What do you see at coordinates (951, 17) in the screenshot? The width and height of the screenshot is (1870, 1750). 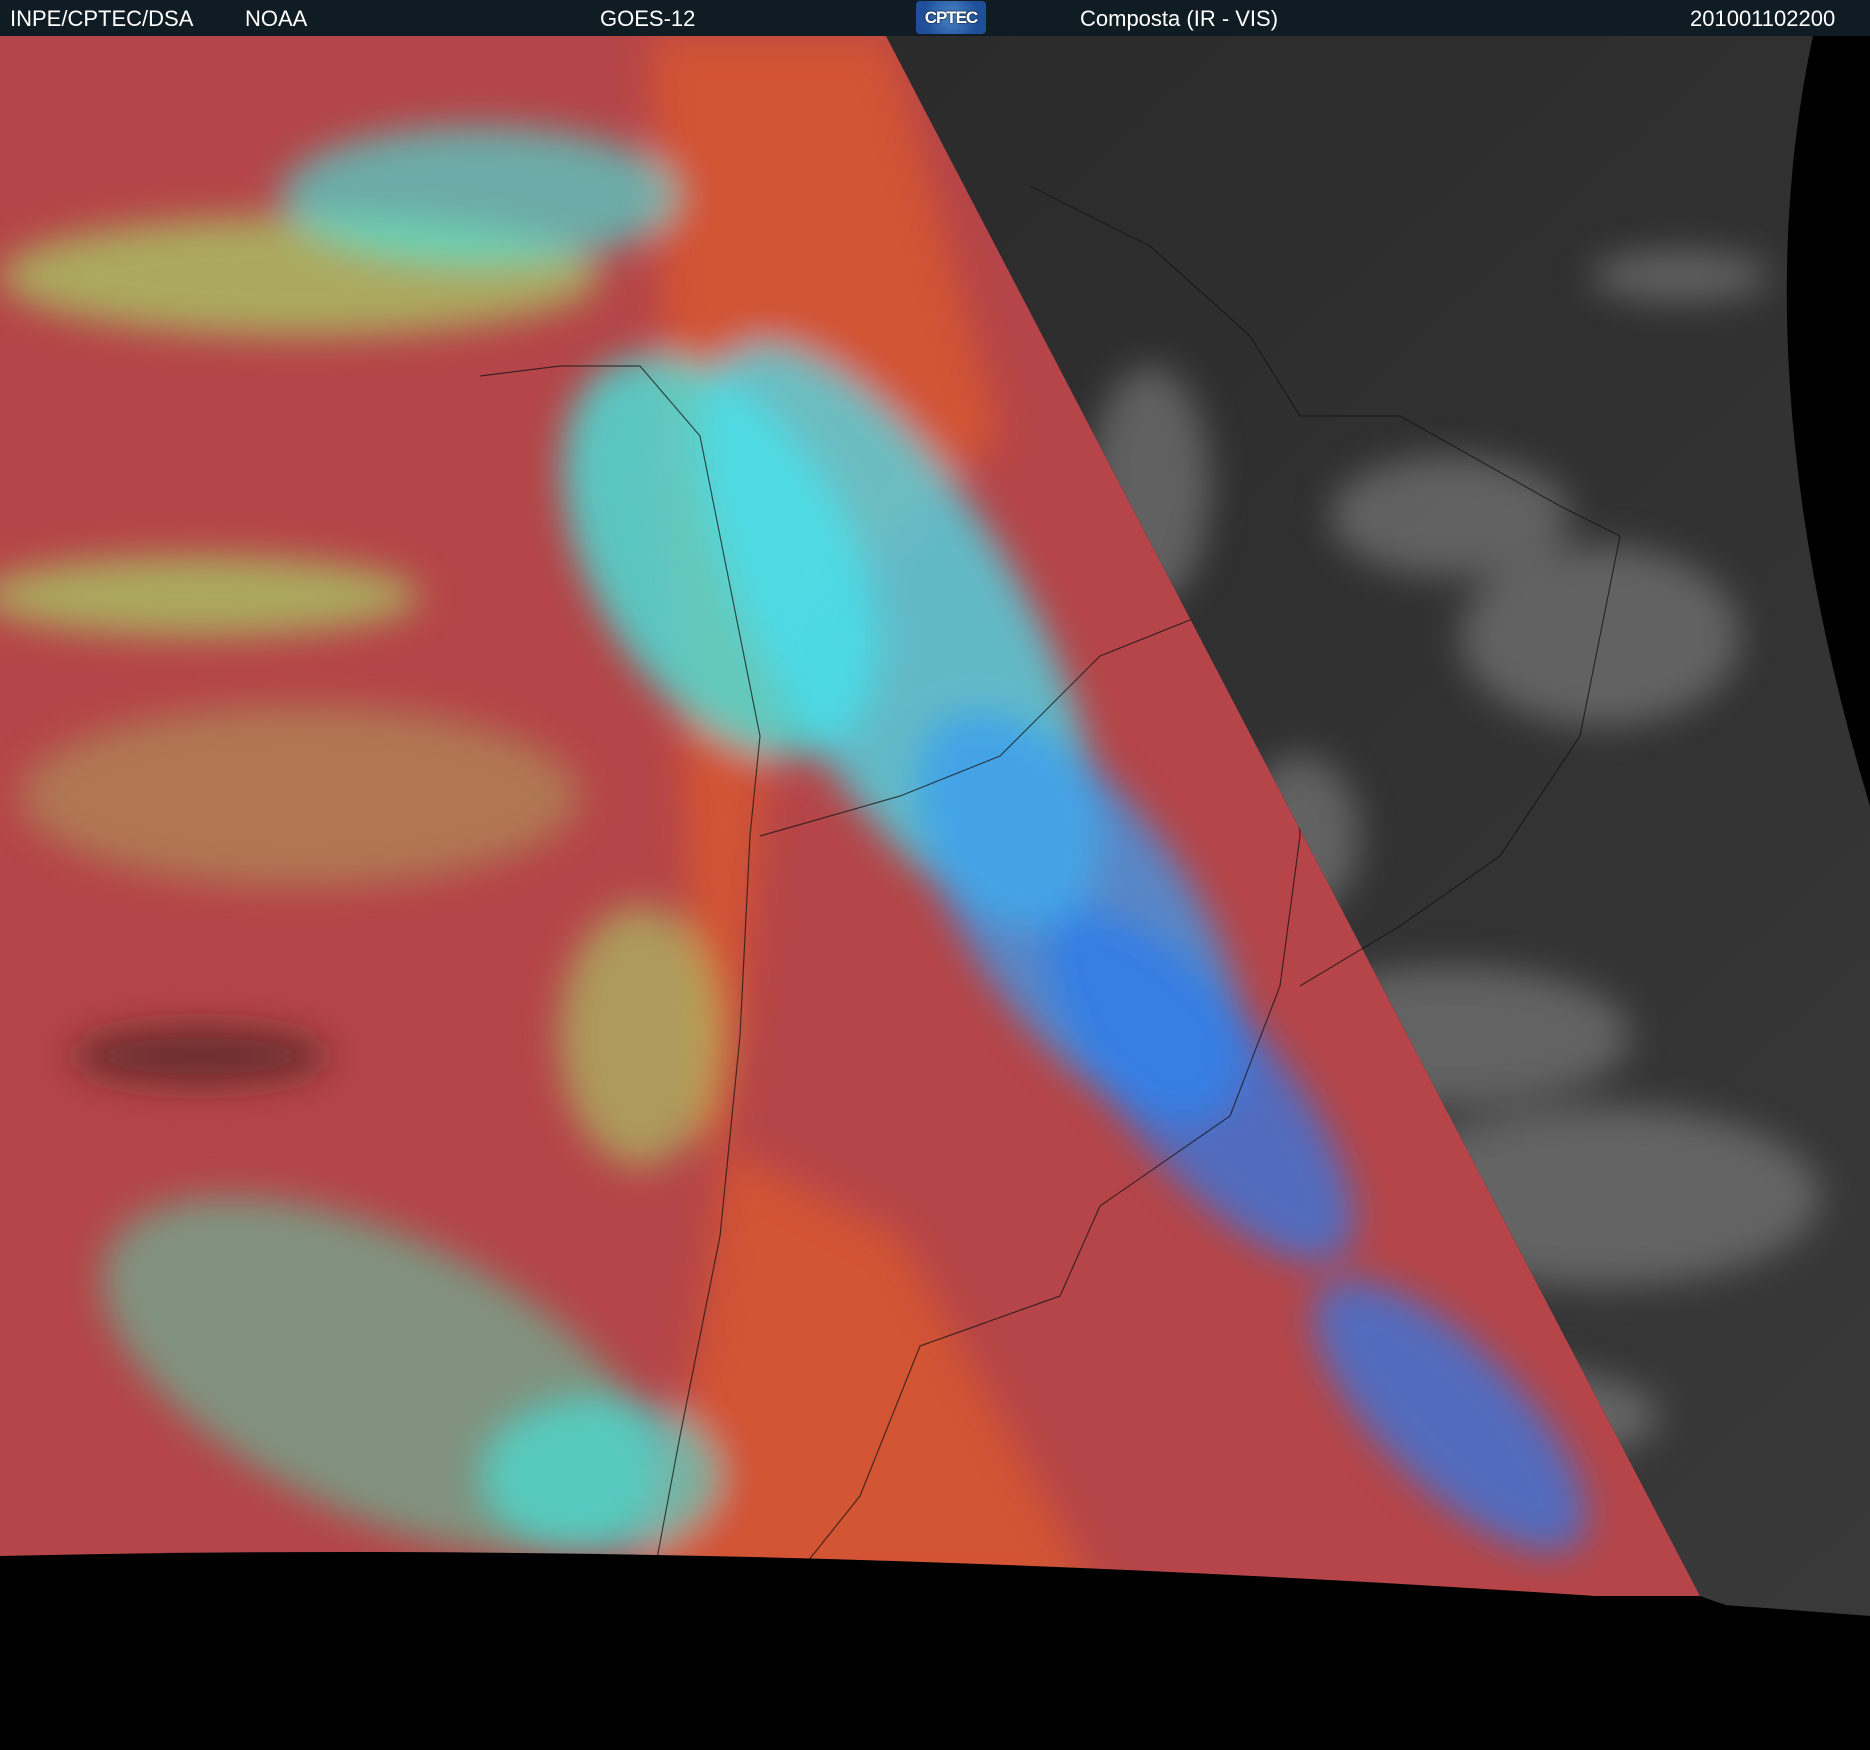 I see `cptec-logo: CPTEC` at bounding box center [951, 17].